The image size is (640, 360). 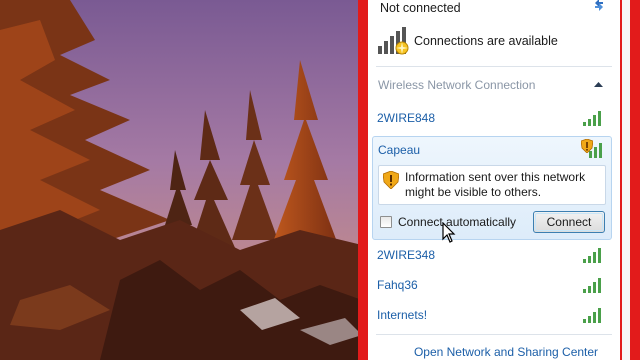 I want to click on mouse-cursor-icon, so click(x=449, y=232).